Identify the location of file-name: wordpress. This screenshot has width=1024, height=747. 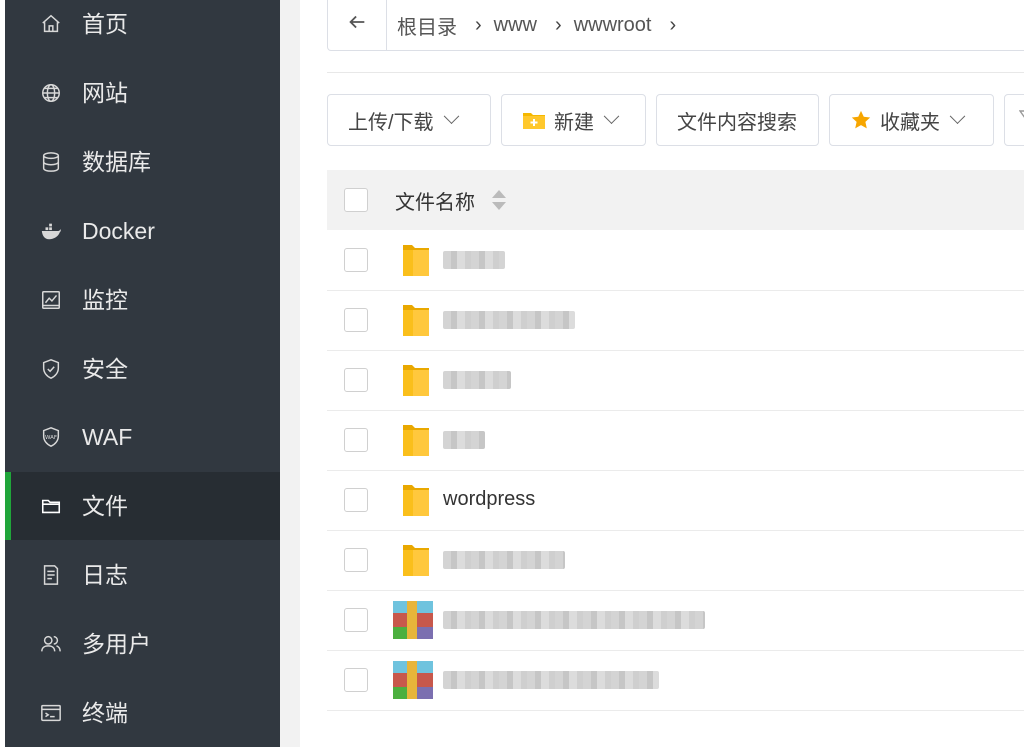
(489, 499).